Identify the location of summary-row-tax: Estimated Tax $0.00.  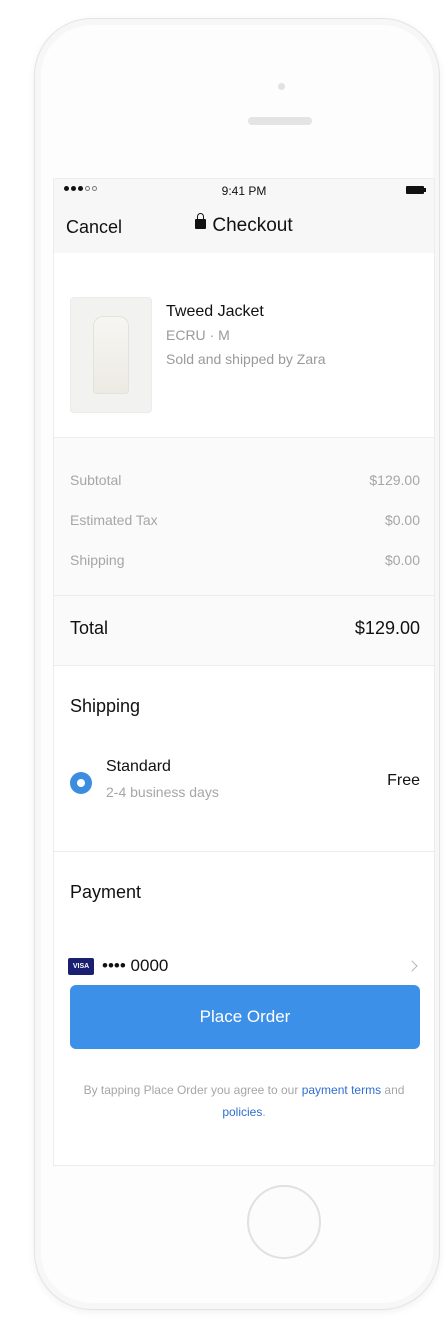
(245, 520).